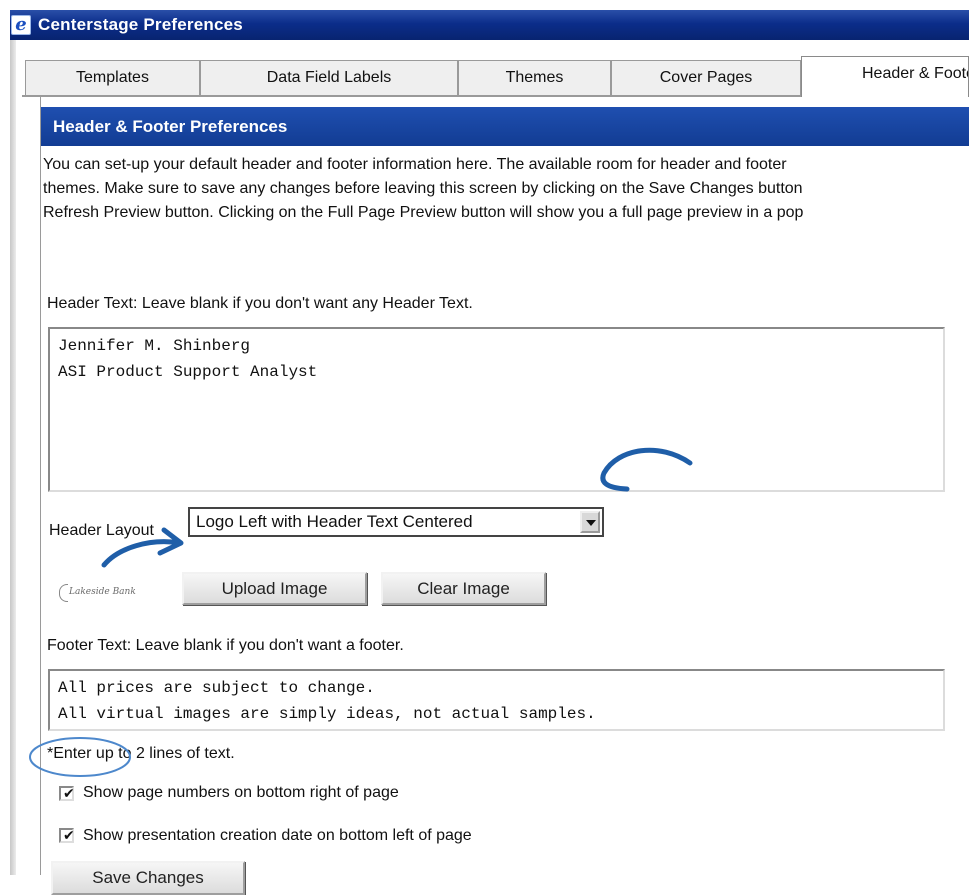 The image size is (969, 895). Describe the element at coordinates (590, 522) in the screenshot. I see `chevron-down-icon` at that location.